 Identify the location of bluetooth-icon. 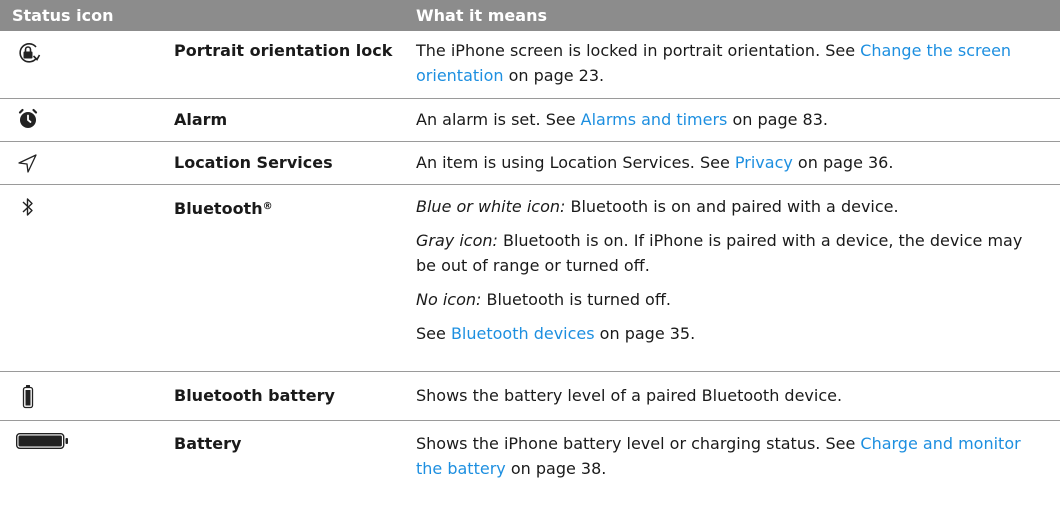
(28, 207).